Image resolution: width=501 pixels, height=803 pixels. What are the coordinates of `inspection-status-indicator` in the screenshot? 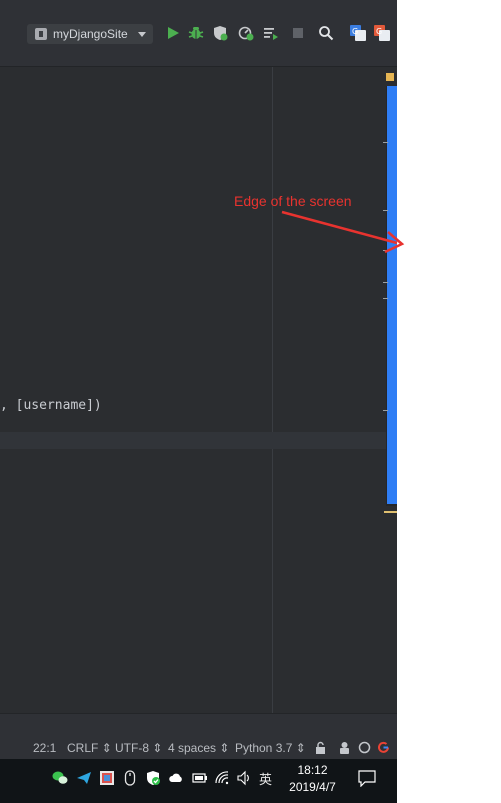 It's located at (390, 77).